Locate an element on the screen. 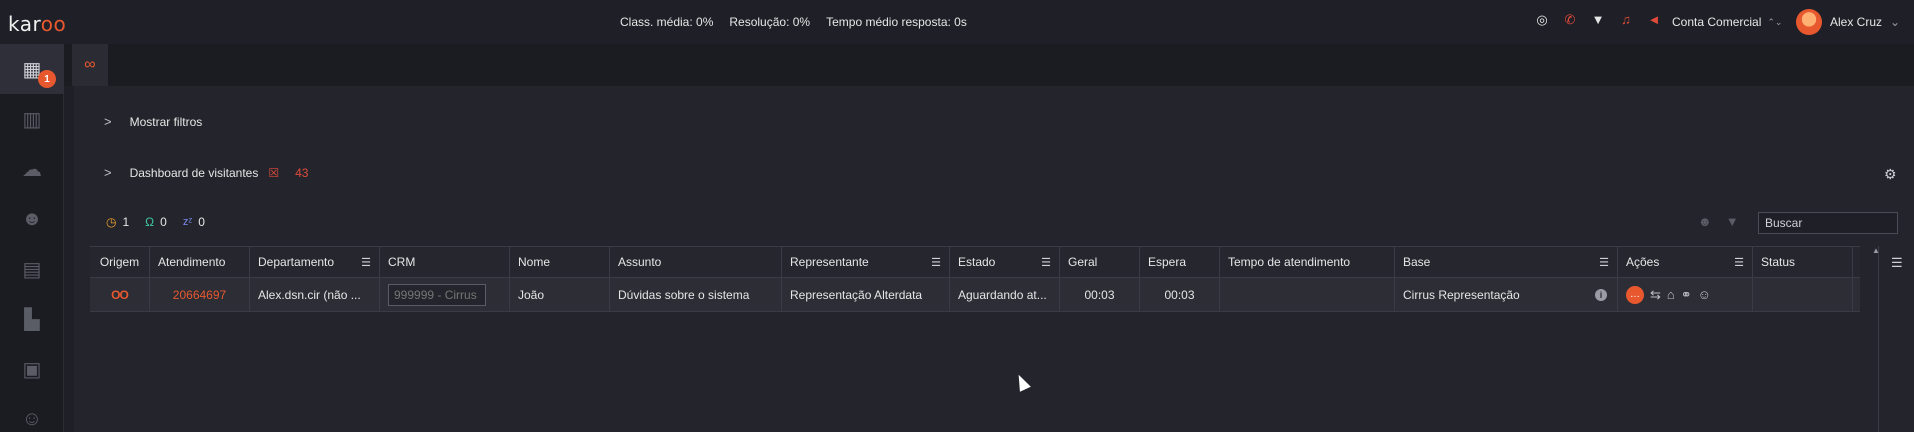 This screenshot has width=1914, height=432. chevron-updown-icon: ⌃⌄ is located at coordinates (1775, 21).